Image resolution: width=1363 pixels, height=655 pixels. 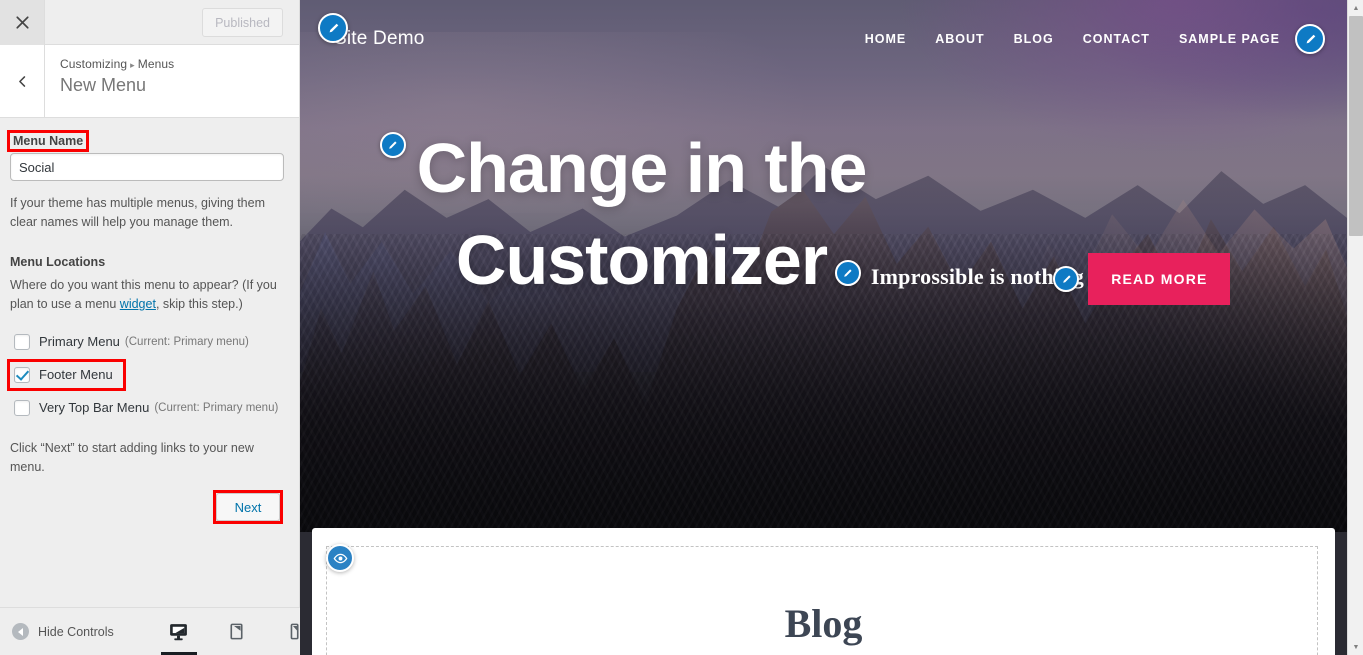 I want to click on blog-section-card: Blog, so click(x=823, y=591).